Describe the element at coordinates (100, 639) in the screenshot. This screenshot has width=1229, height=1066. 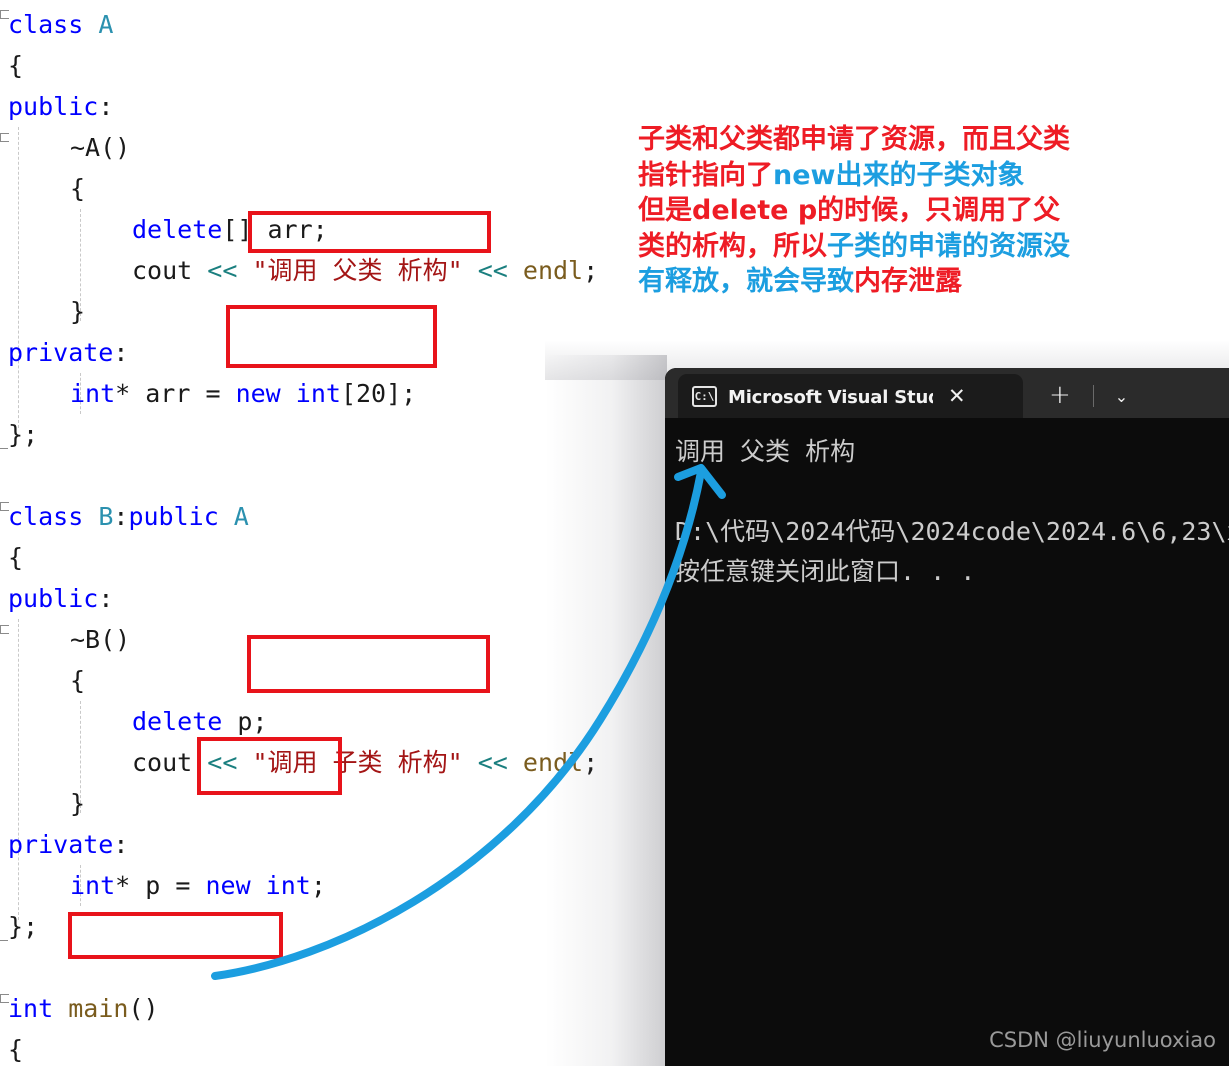
I see `code-token: ~B()` at that location.